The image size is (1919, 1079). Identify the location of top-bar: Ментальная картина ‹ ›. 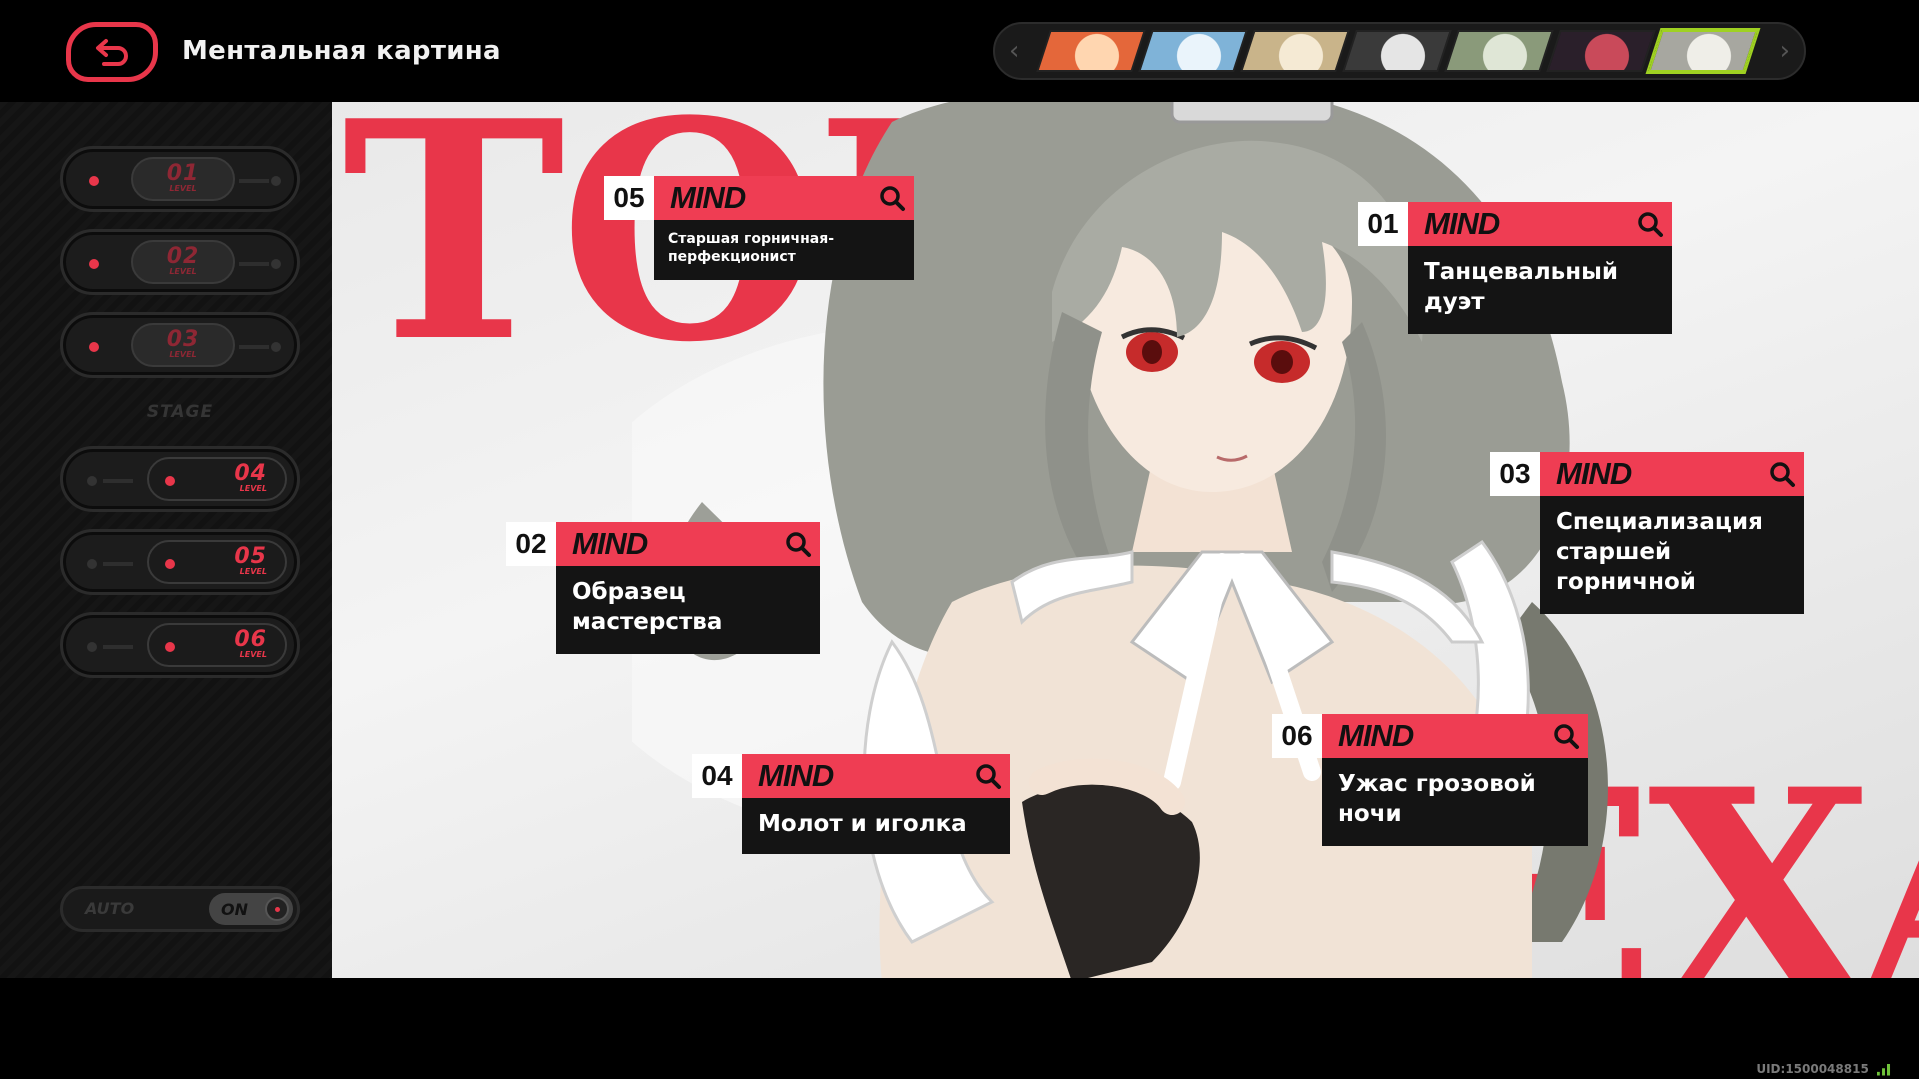
(959, 51).